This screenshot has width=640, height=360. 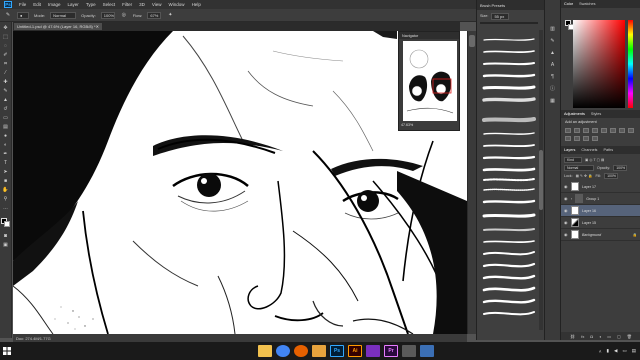 What do you see at coordinates (337, 351) in the screenshot?
I see `photoshop-icon: Ps` at bounding box center [337, 351].